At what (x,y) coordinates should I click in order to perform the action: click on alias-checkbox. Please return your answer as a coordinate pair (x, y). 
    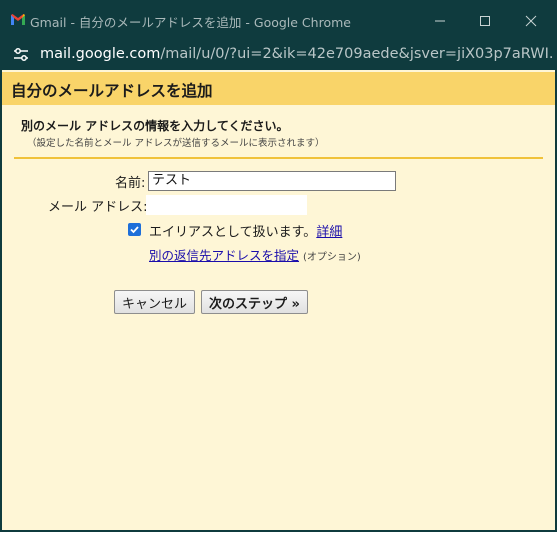
    Looking at the image, I should click on (134, 229).